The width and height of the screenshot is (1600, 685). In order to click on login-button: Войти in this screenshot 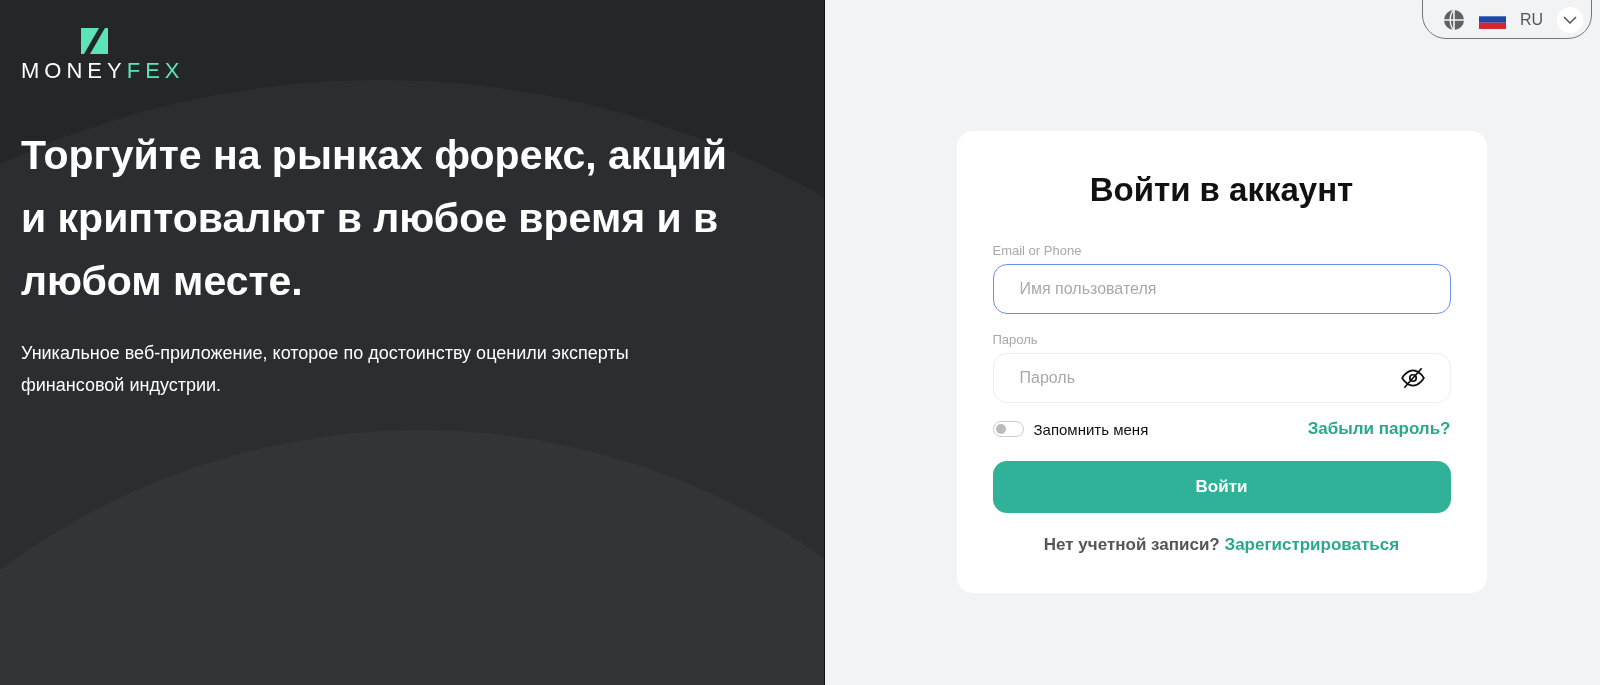, I will do `click(1221, 487)`.